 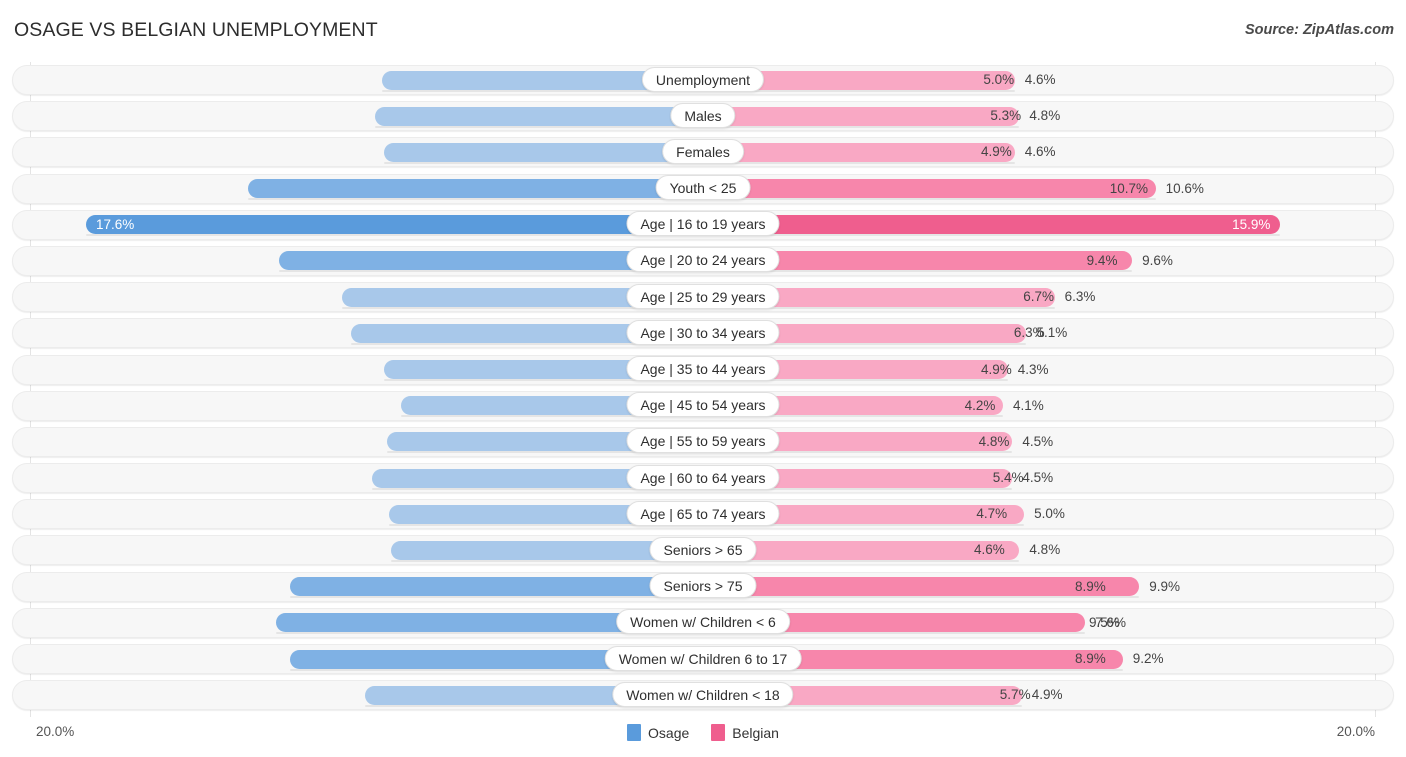 I want to click on bar-row: 4.9% 4.3% Age | 35 to 44 years, so click(x=703, y=370).